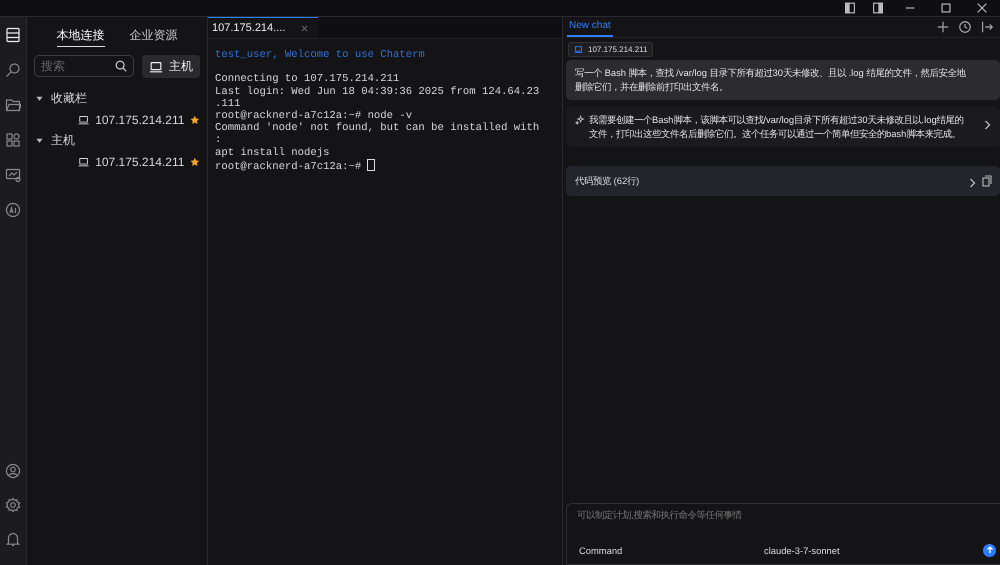 The width and height of the screenshot is (1000, 565). What do you see at coordinates (850, 8) in the screenshot?
I see `panel-left-icon` at bounding box center [850, 8].